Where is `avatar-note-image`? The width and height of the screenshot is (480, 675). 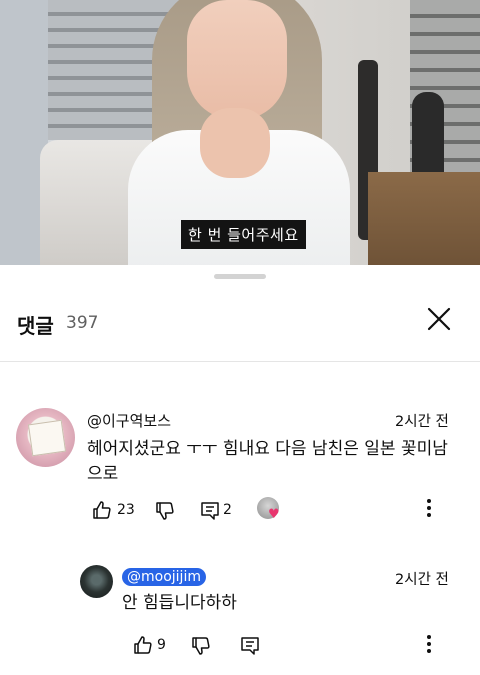
avatar-note-image is located at coordinates (47, 438).